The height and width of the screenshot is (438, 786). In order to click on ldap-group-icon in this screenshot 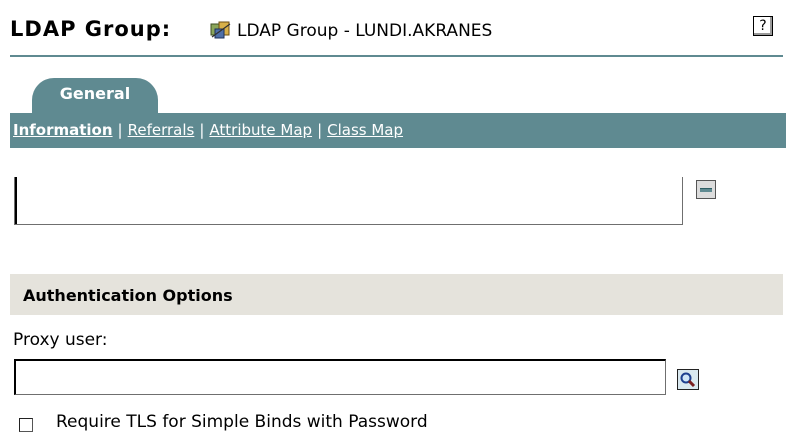, I will do `click(221, 30)`.